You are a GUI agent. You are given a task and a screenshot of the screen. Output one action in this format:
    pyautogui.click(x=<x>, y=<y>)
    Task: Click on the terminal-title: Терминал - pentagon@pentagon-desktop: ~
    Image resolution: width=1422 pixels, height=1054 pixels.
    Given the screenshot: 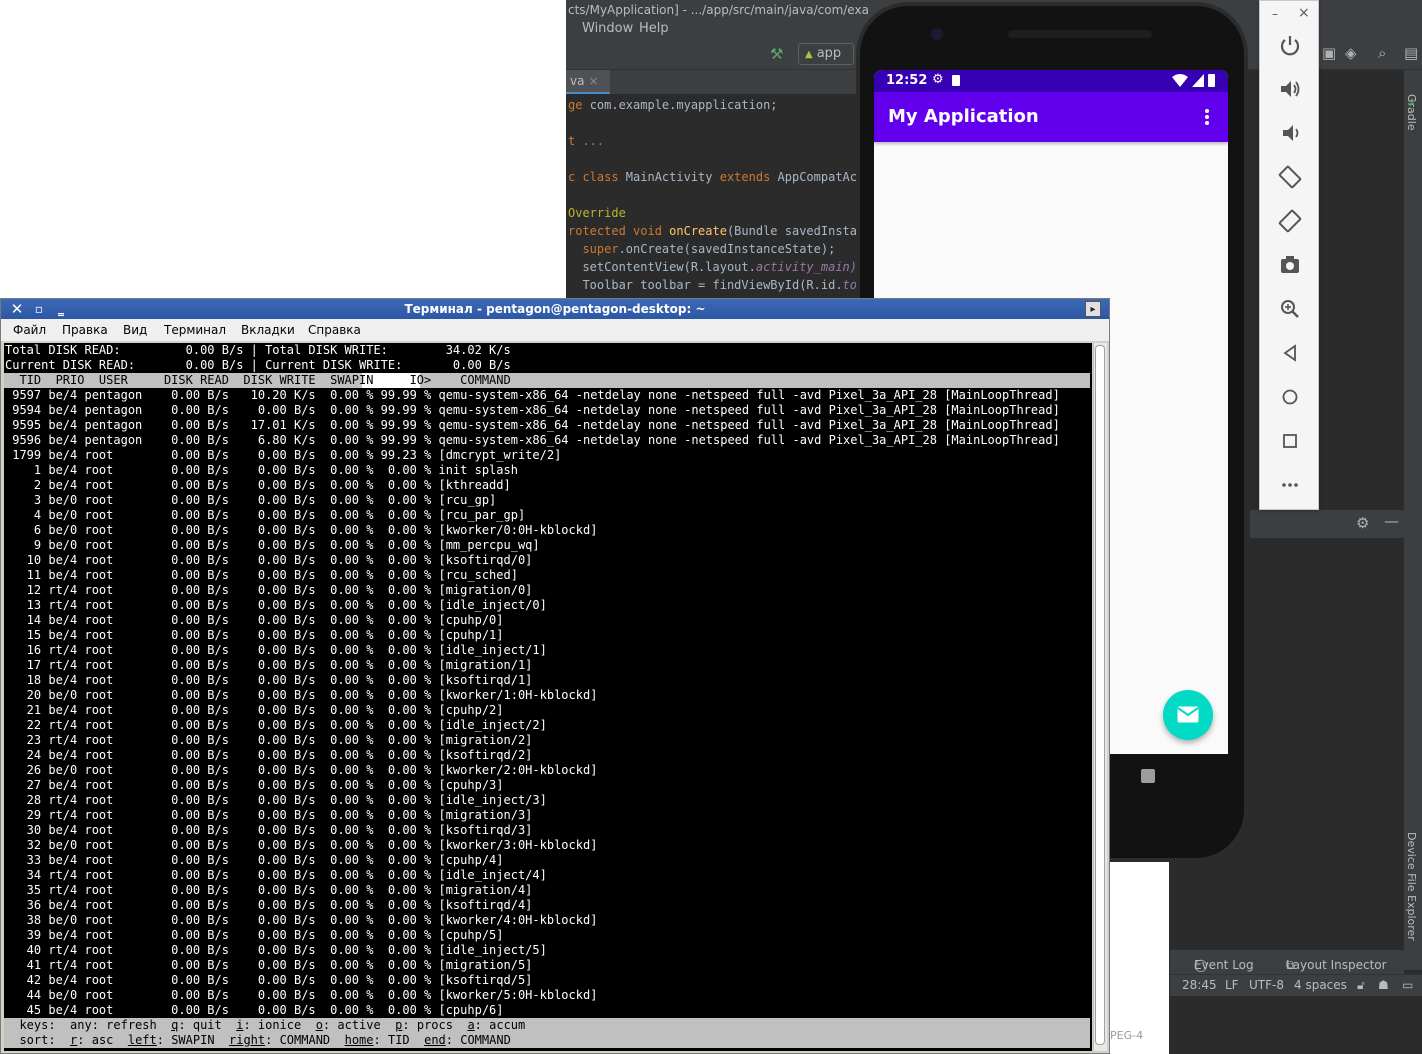 What is the action you would take?
    pyautogui.click(x=555, y=309)
    